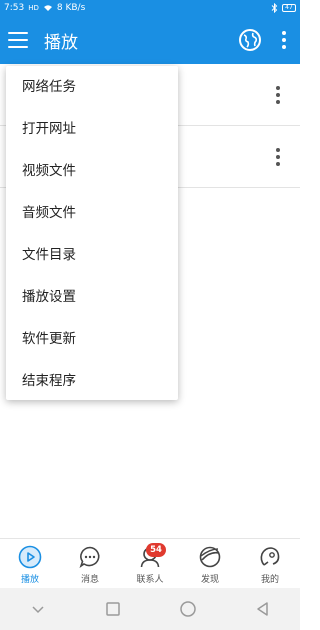 The height and width of the screenshot is (630, 320). I want to click on discover-icon, so click(210, 557).